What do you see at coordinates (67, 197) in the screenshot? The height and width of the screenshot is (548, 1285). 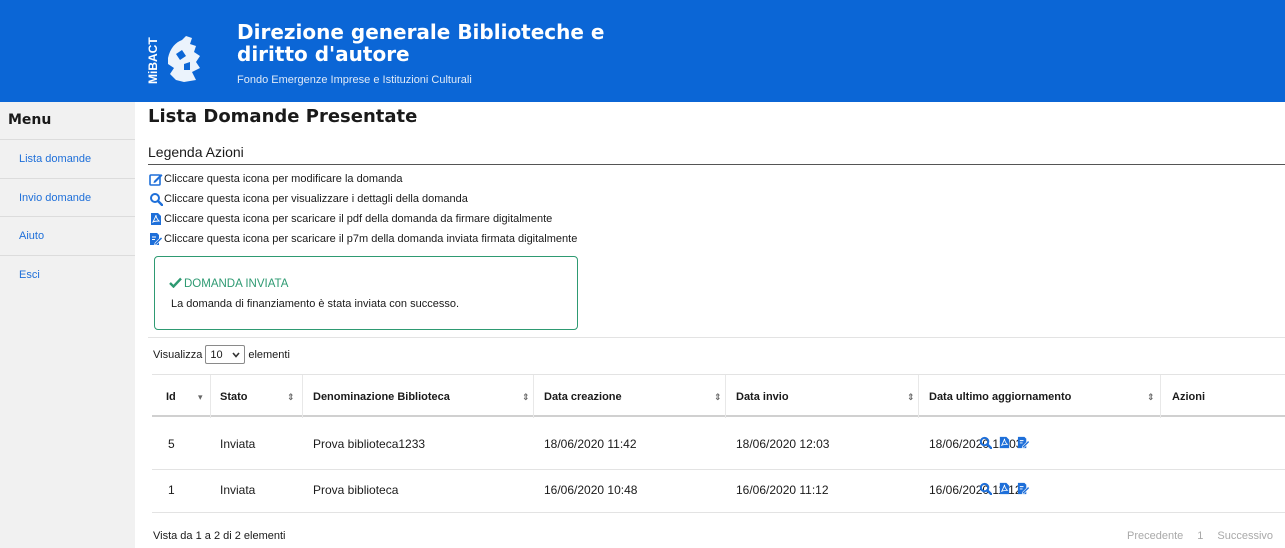 I see `sidebar-item-invio-domande: Invio domande` at bounding box center [67, 197].